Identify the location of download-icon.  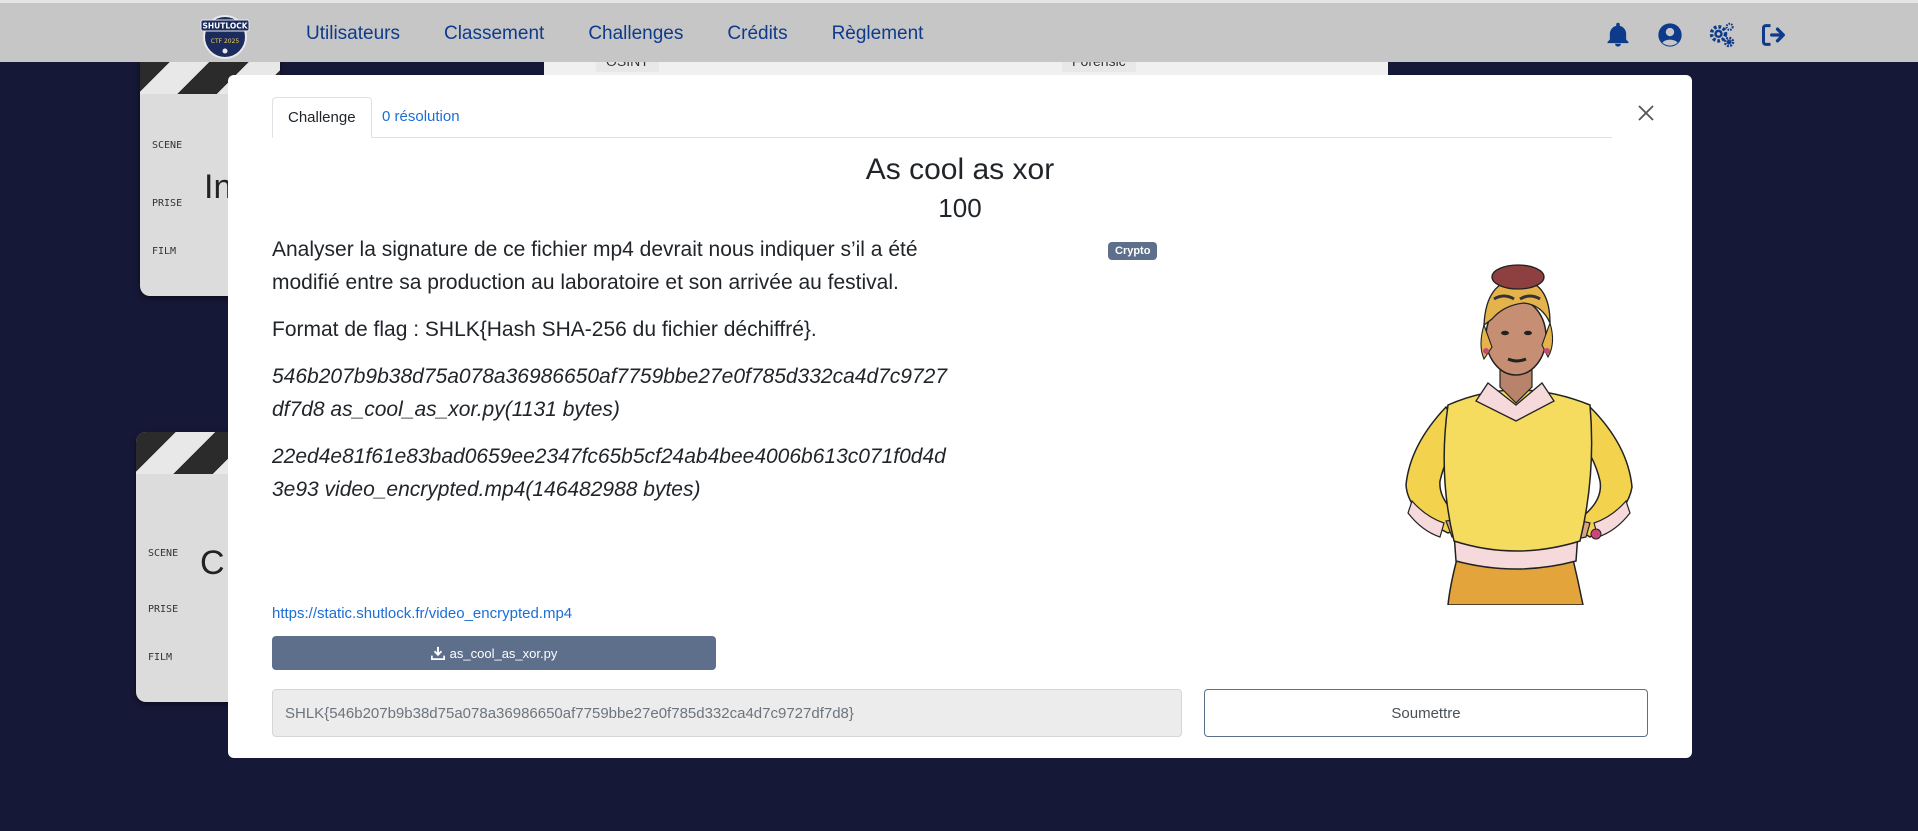
(437, 653).